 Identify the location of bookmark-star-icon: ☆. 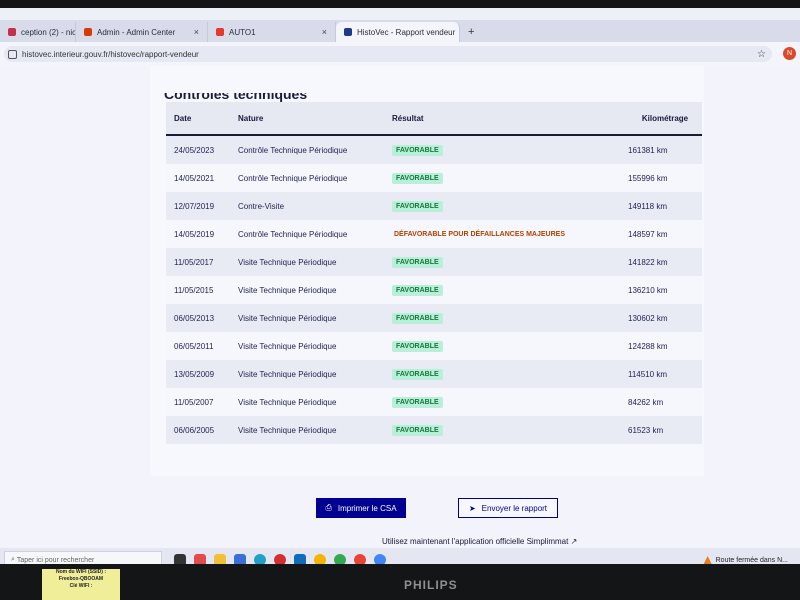
(761, 54).